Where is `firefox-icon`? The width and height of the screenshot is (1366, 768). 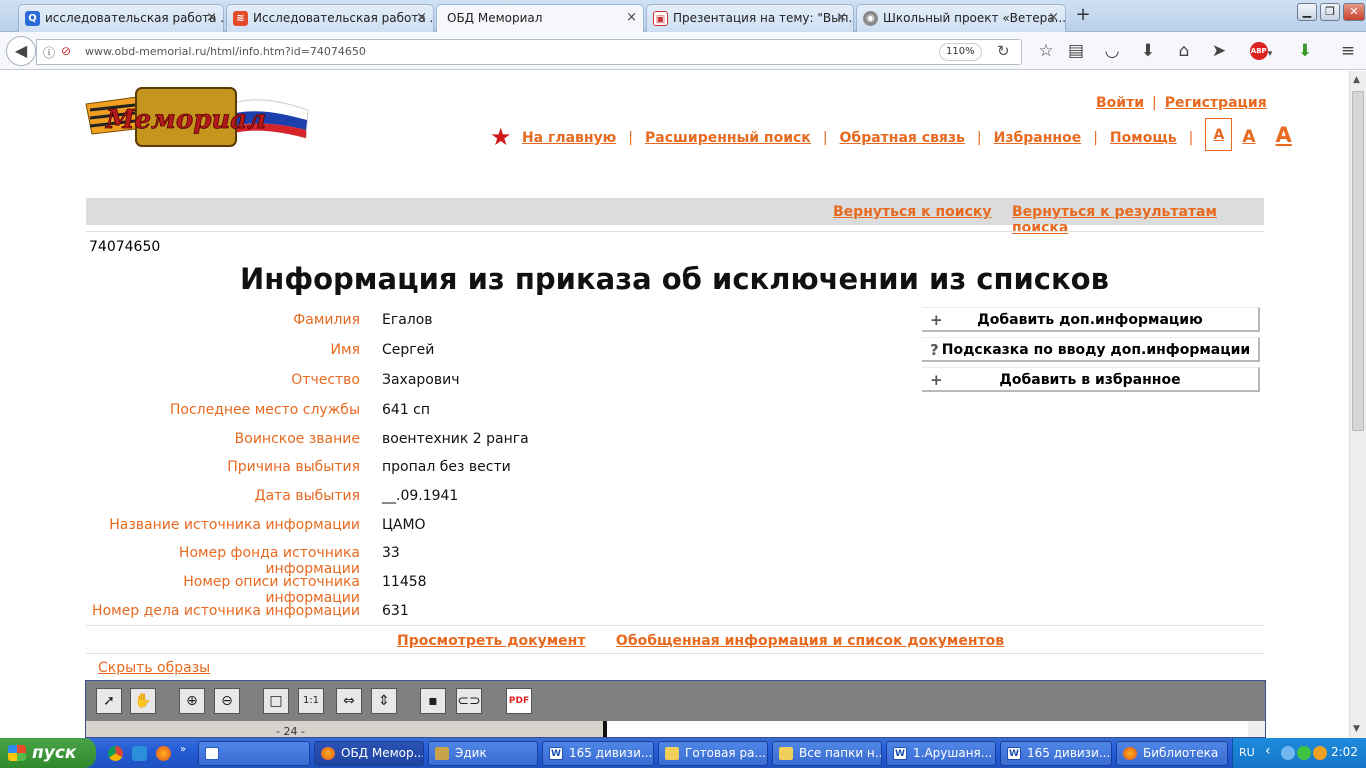
firefox-icon is located at coordinates (163, 753).